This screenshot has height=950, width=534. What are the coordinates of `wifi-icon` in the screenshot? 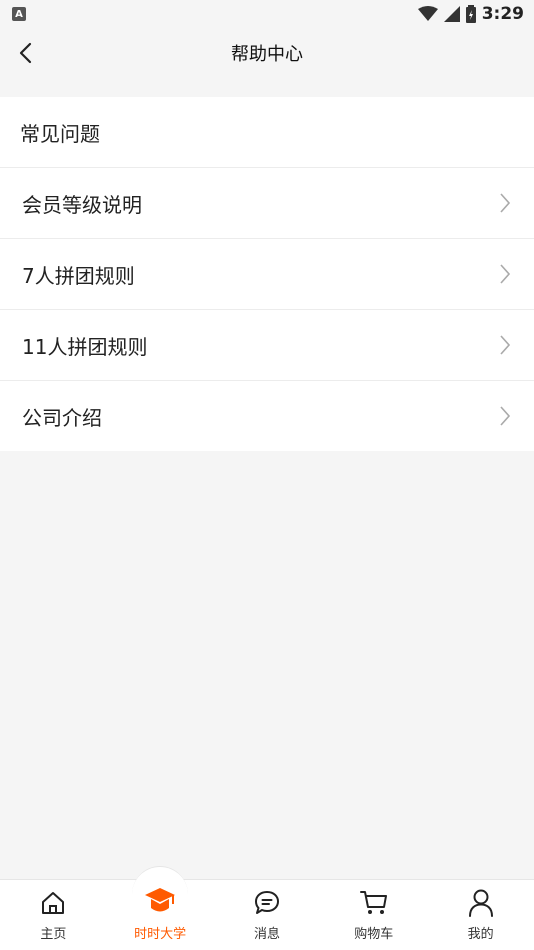 It's located at (427, 13).